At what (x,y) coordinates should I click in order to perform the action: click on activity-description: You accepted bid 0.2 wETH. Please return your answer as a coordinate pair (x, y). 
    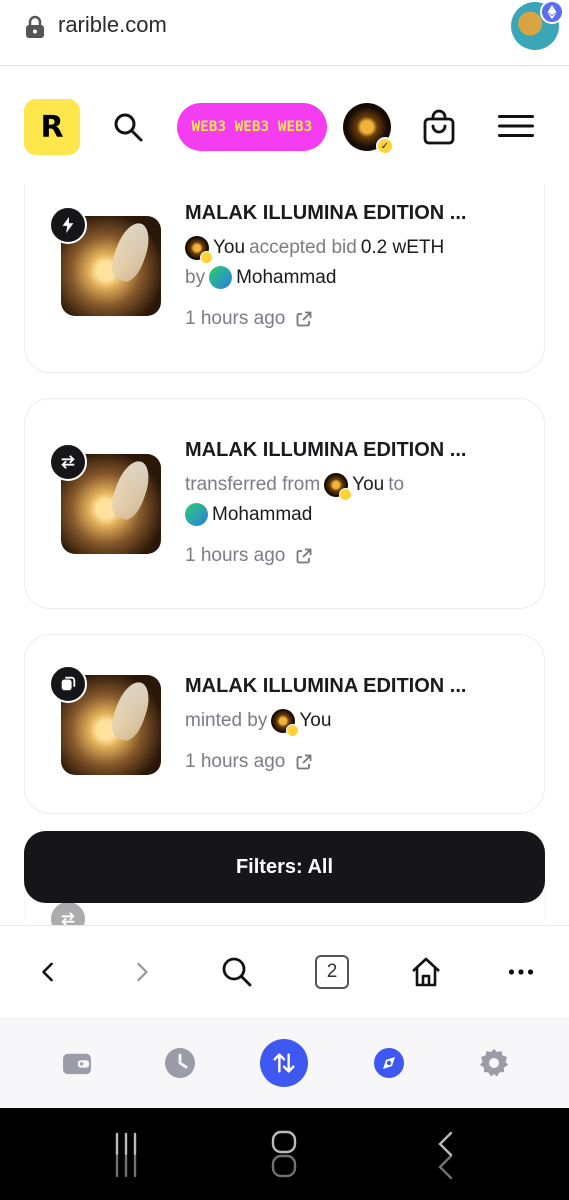
    Looking at the image, I should click on (315, 250).